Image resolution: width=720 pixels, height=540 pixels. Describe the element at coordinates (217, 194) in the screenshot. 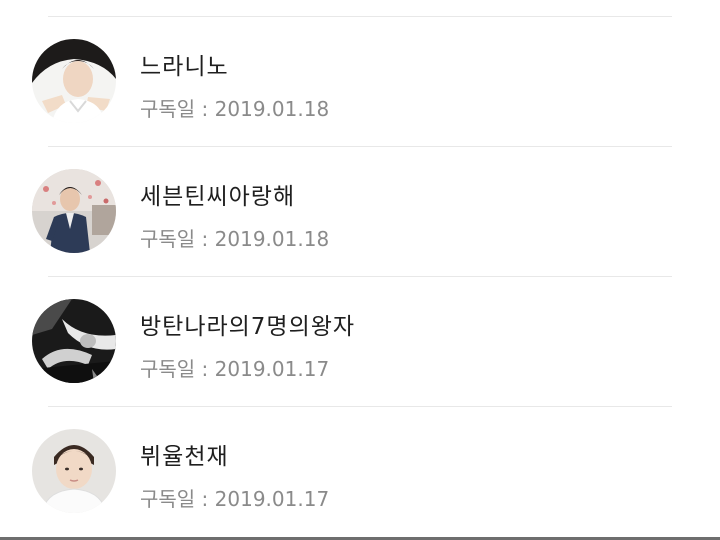

I see `channel-name: 세븐틴씨아랑해` at that location.